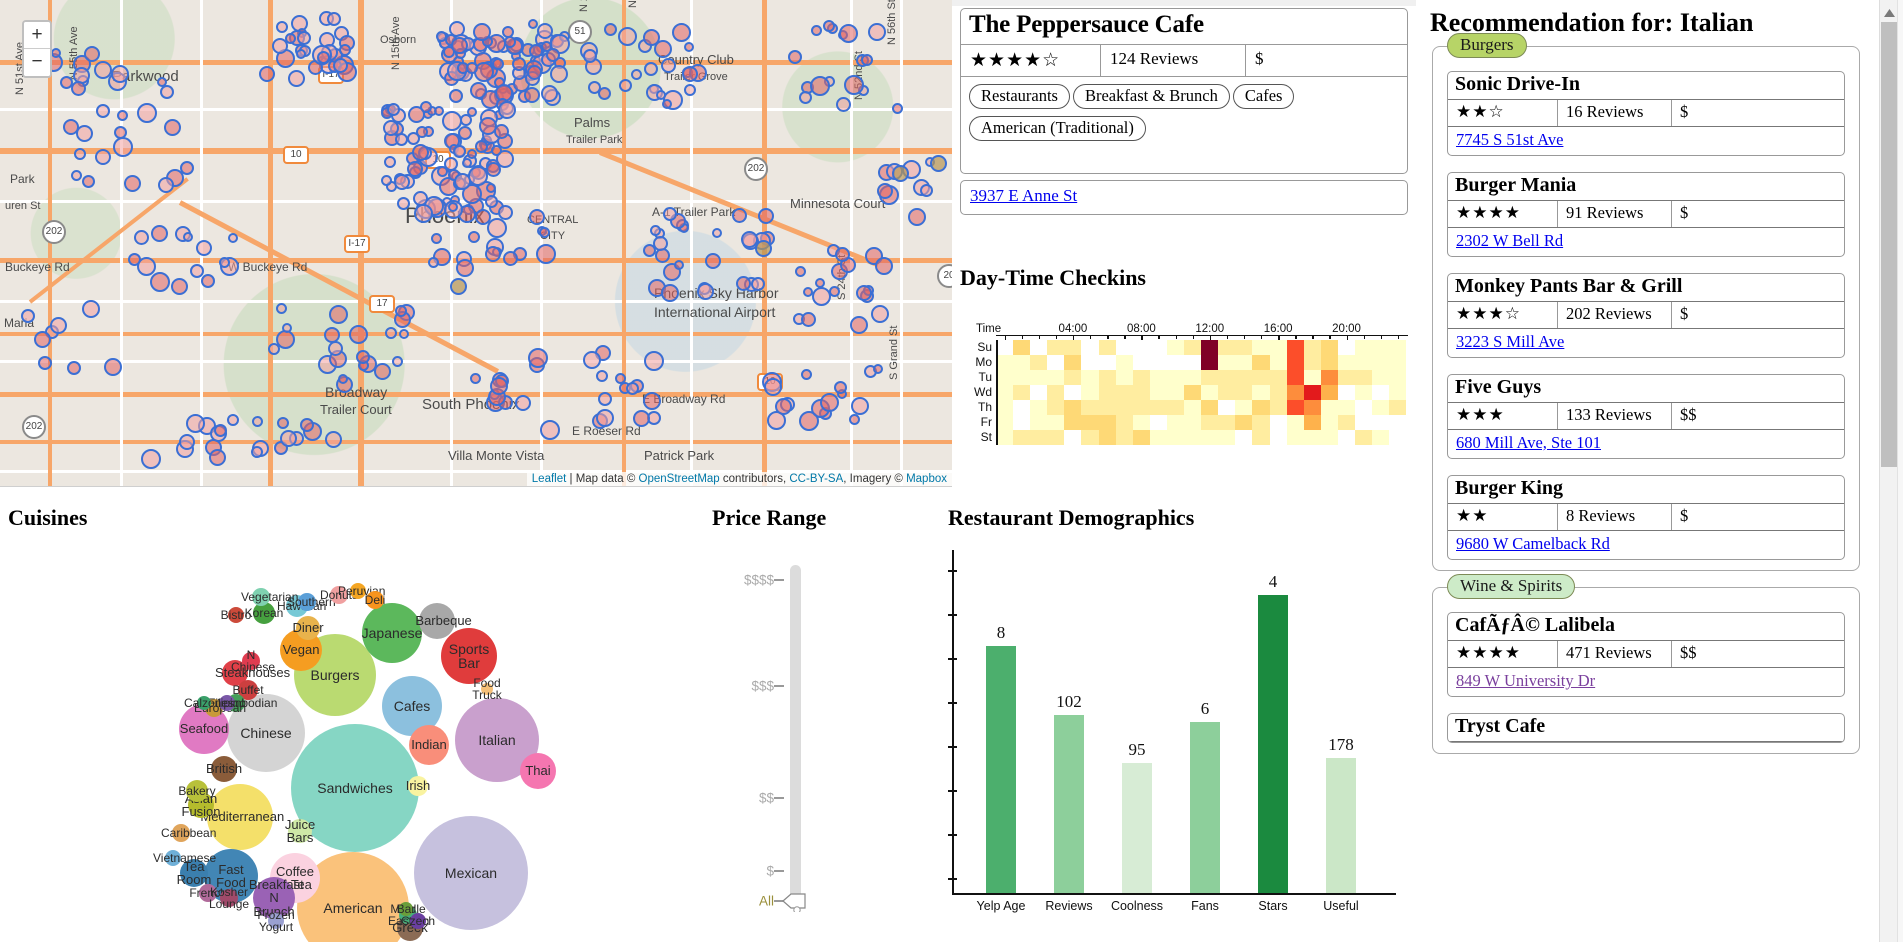 The height and width of the screenshot is (942, 1903). Describe the element at coordinates (194, 873) in the screenshot. I see `cuisine-bubble: Tea Room` at that location.